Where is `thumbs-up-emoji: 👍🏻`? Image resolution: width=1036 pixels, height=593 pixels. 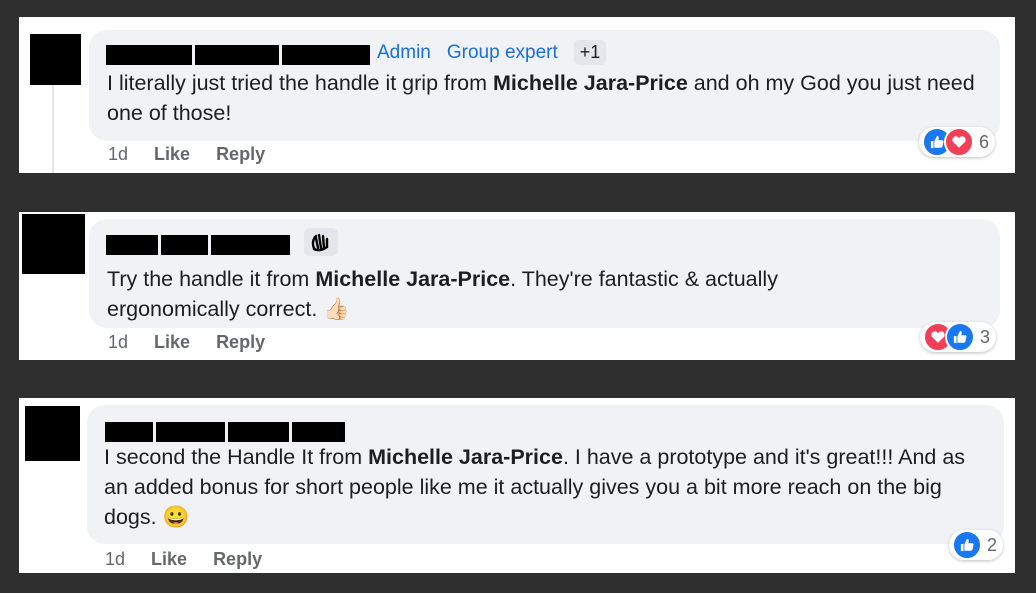 thumbs-up-emoji: 👍🏻 is located at coordinates (337, 309).